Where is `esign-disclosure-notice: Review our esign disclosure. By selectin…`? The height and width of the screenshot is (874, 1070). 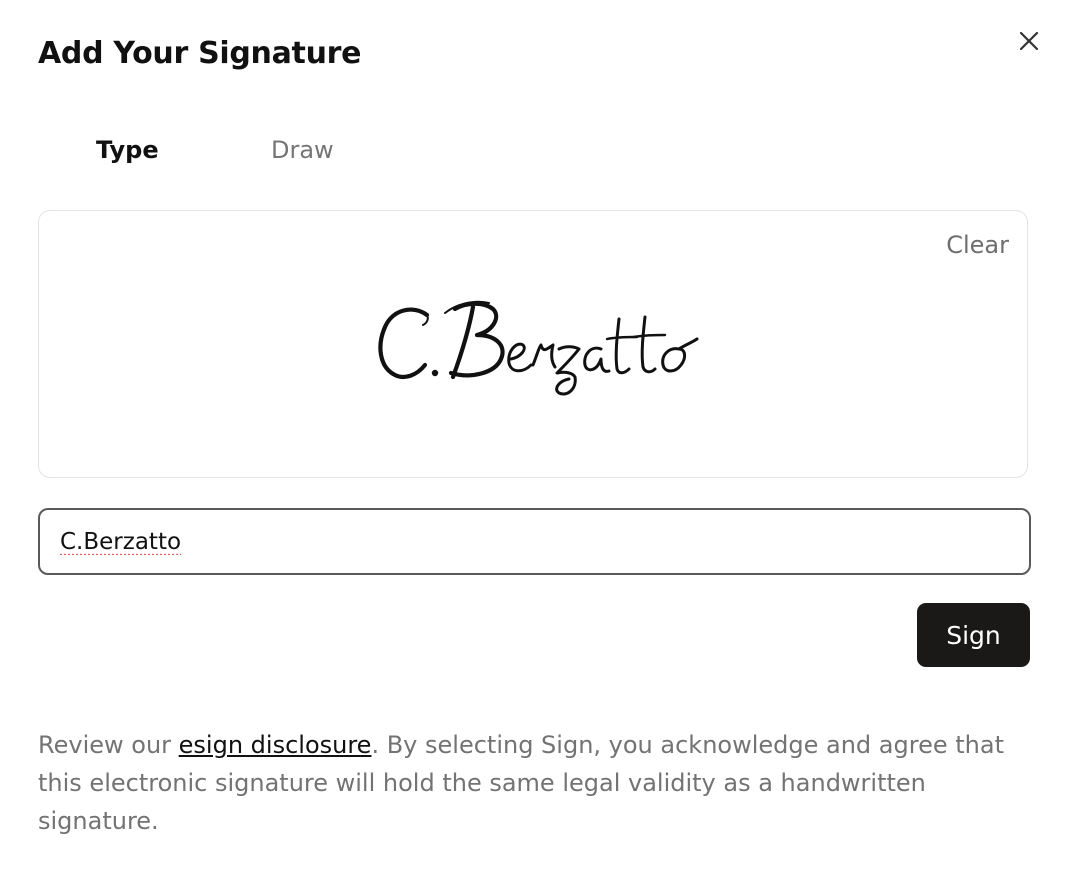 esign-disclosure-notice: Review our esign disclosure. By selectin… is located at coordinates (533, 783).